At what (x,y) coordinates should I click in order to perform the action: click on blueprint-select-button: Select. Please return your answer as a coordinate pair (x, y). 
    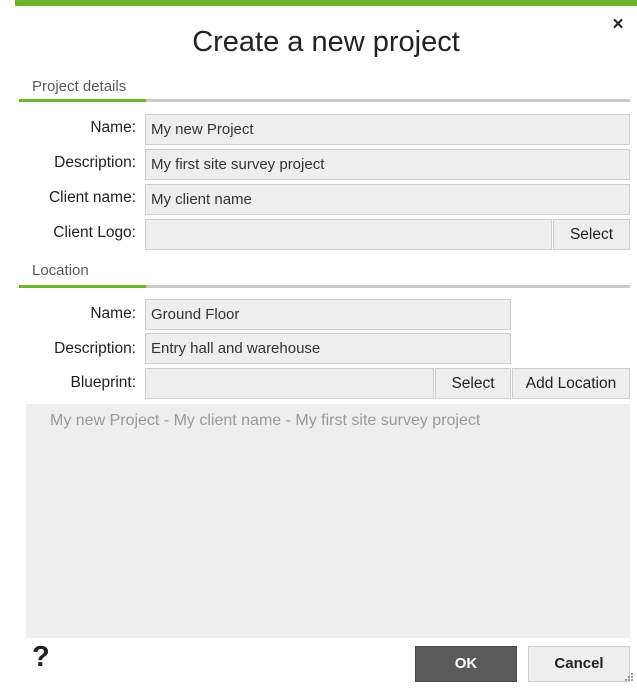
    Looking at the image, I should click on (473, 383).